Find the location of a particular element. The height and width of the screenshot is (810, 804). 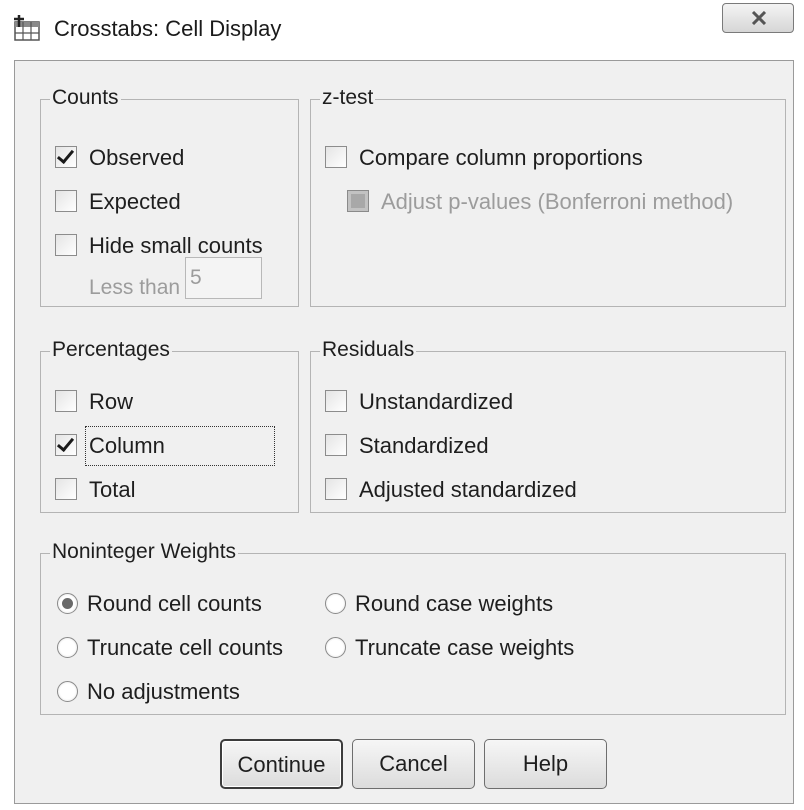

observed-label: Observed is located at coordinates (137, 157).